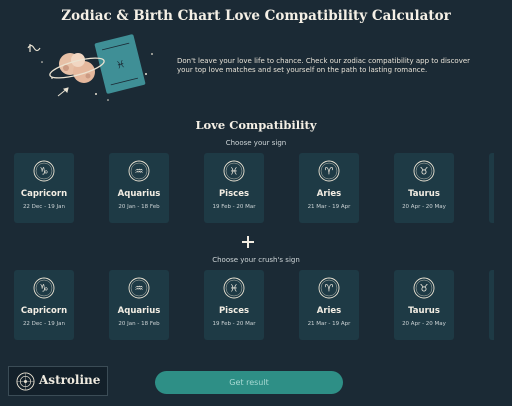 This screenshot has width=512, height=406. I want to click on your-sign-card-taurus: ♉ Taurus 20 Apr - 20 May, so click(424, 188).